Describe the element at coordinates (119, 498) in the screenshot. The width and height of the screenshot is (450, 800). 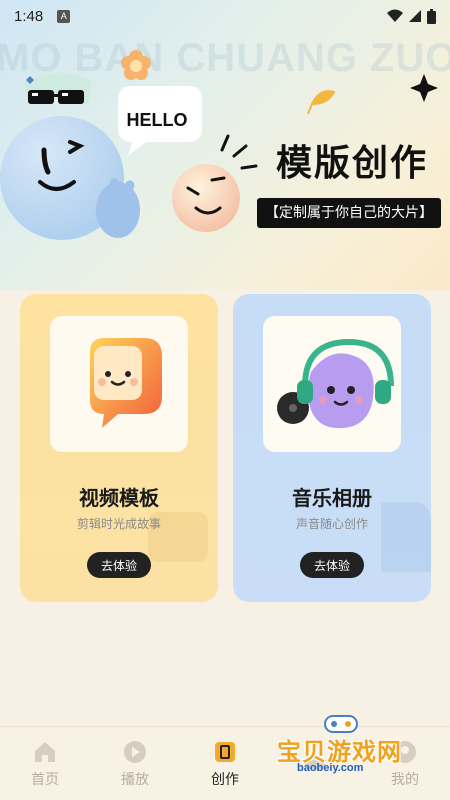
I see `video-template-title: 视频模板` at that location.